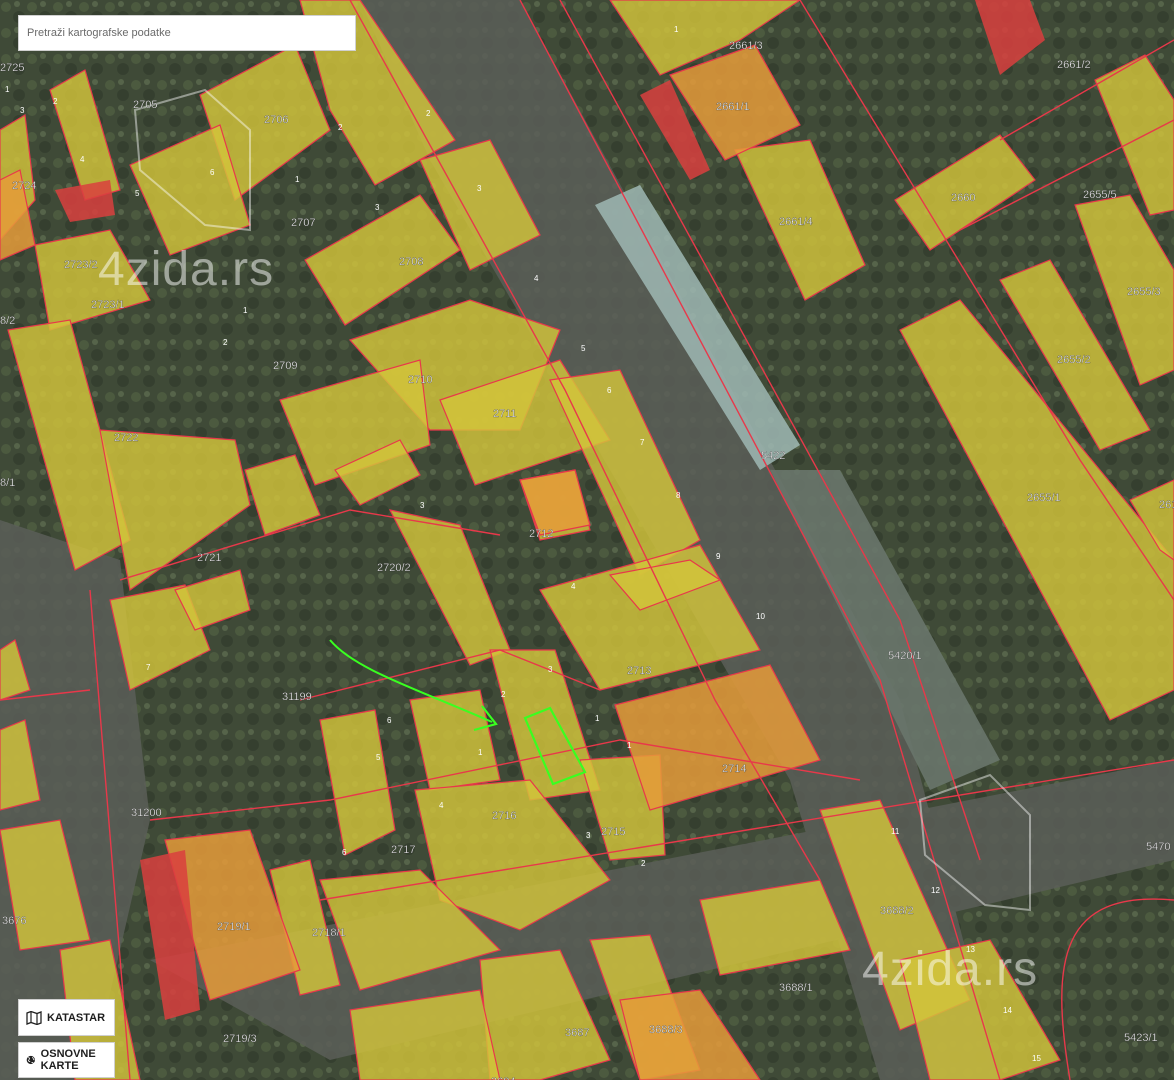  I want to click on parcel-label: 2718/1, so click(329, 933).